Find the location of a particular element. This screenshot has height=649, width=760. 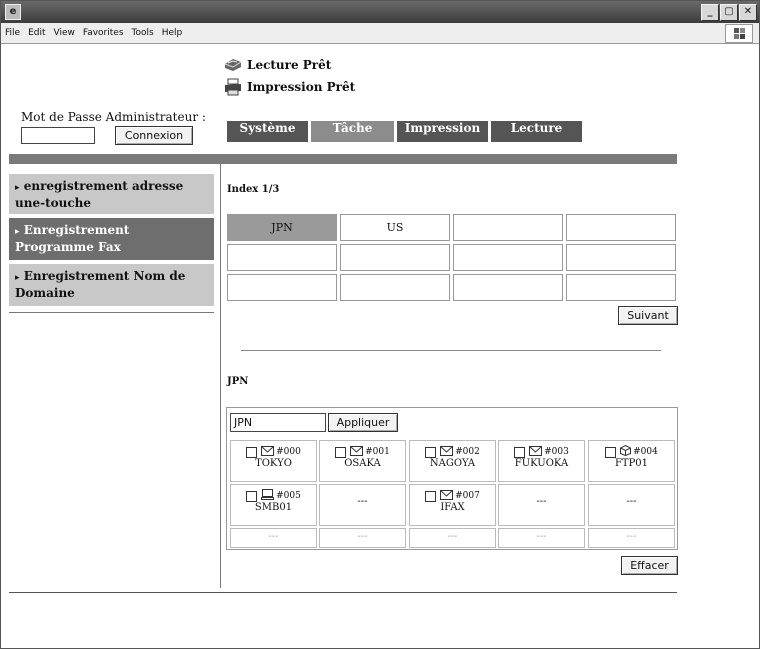

menu-file: File is located at coordinates (12, 33).